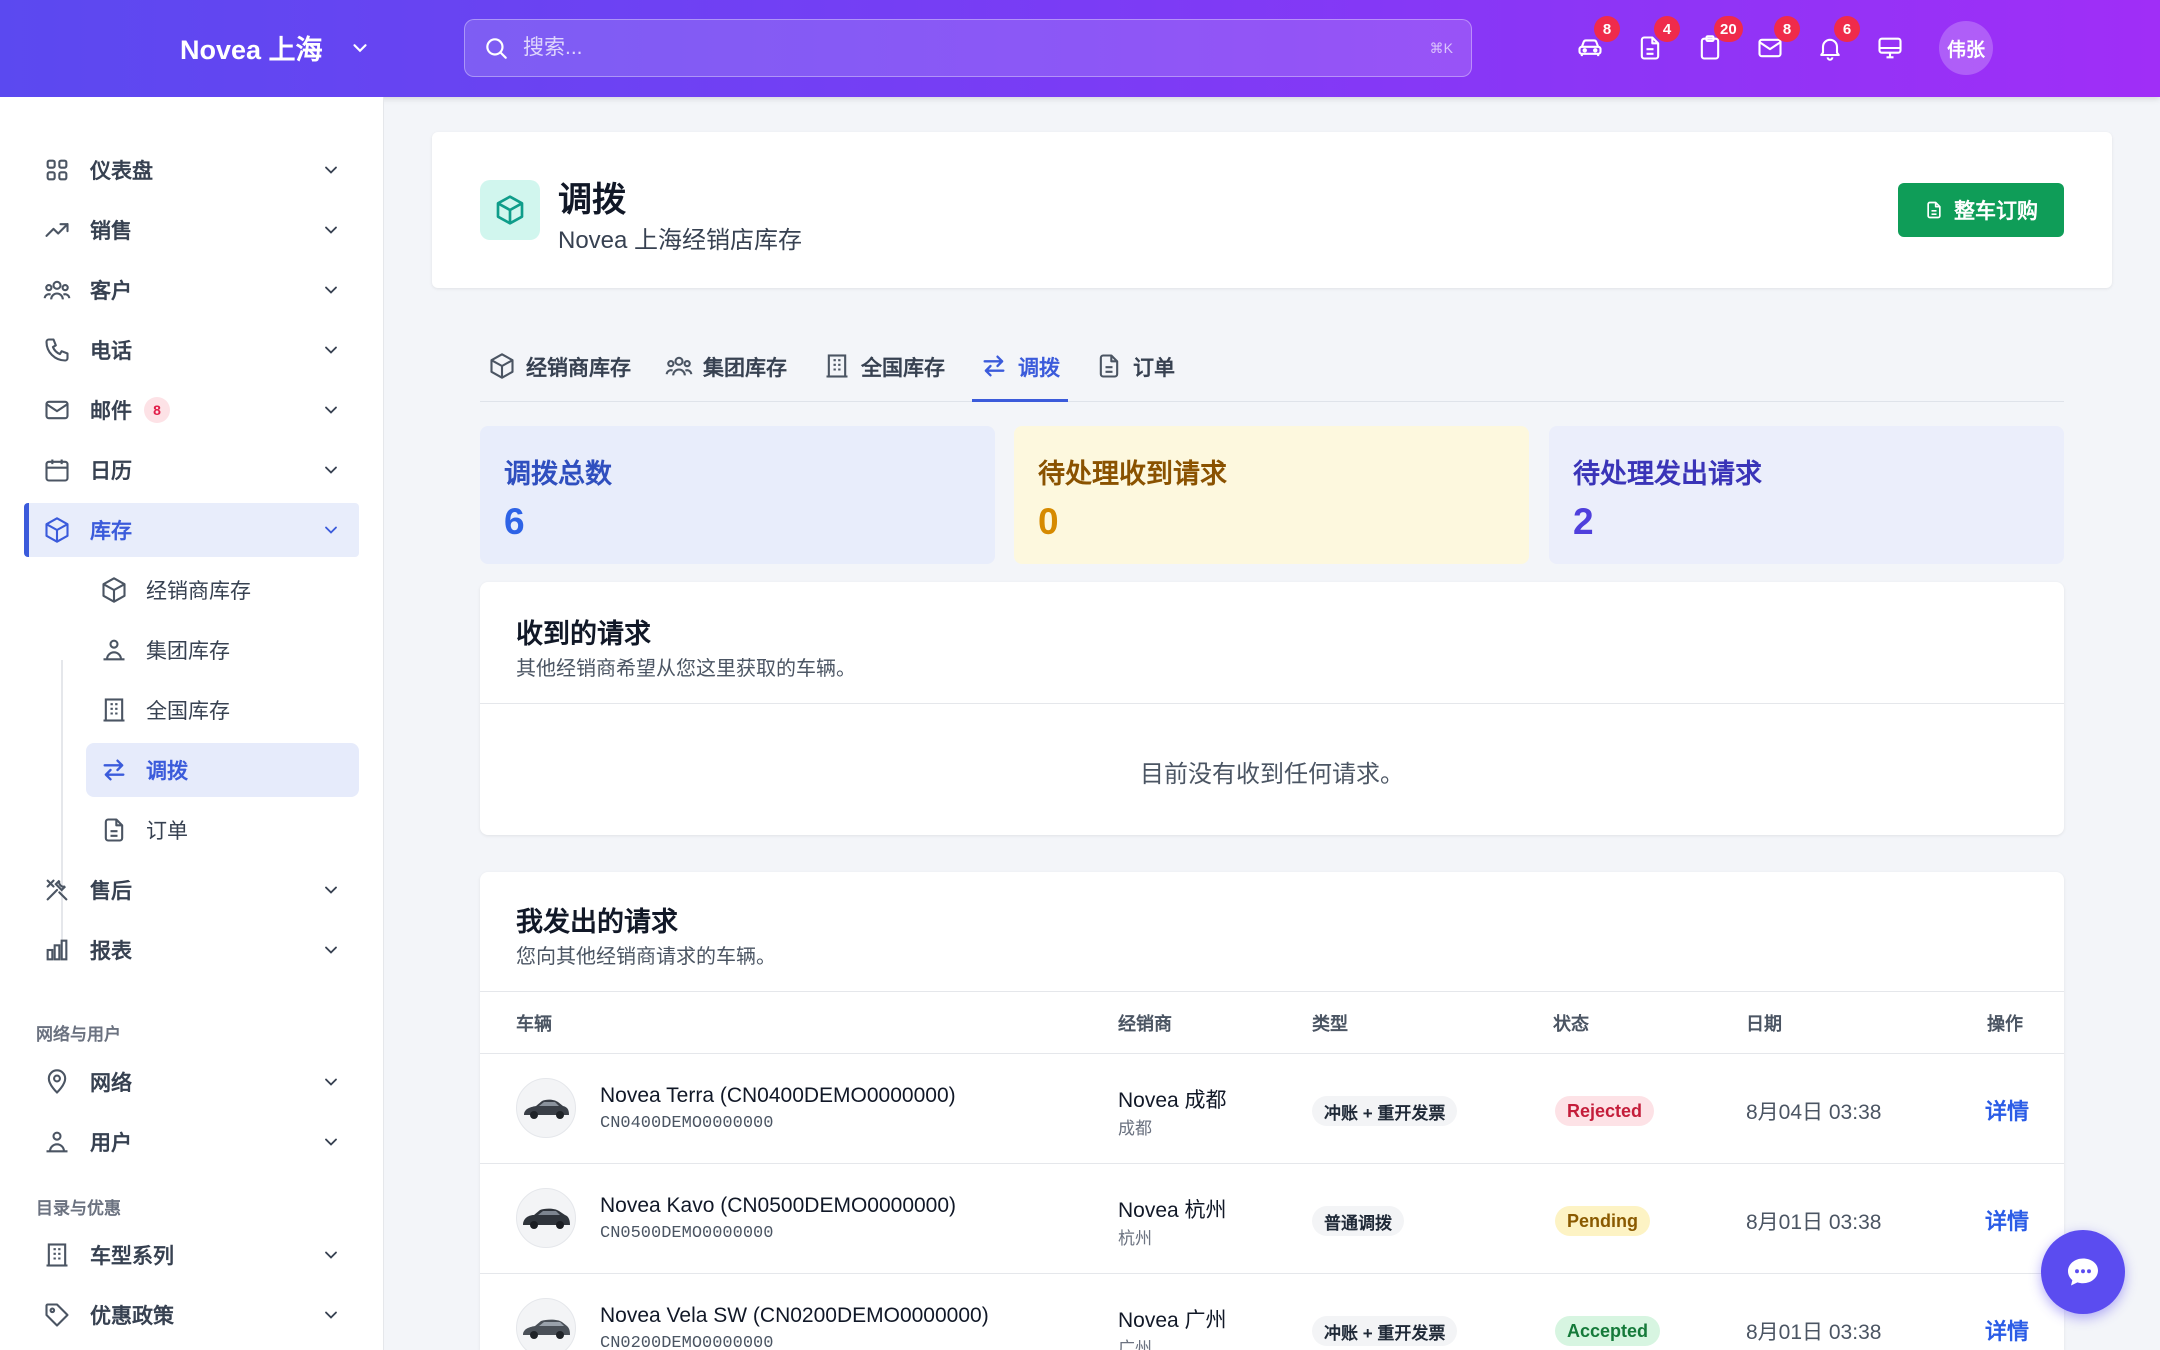  What do you see at coordinates (191, 410) in the screenshot?
I see `sidebar-item-mail: 邮件 8` at bounding box center [191, 410].